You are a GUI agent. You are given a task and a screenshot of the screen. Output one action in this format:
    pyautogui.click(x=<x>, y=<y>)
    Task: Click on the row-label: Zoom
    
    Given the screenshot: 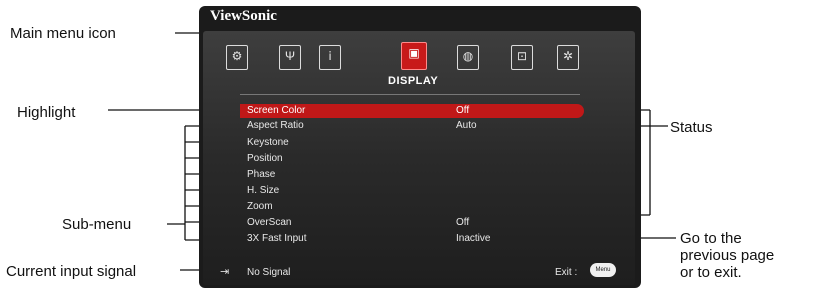 What is the action you would take?
    pyautogui.click(x=260, y=206)
    